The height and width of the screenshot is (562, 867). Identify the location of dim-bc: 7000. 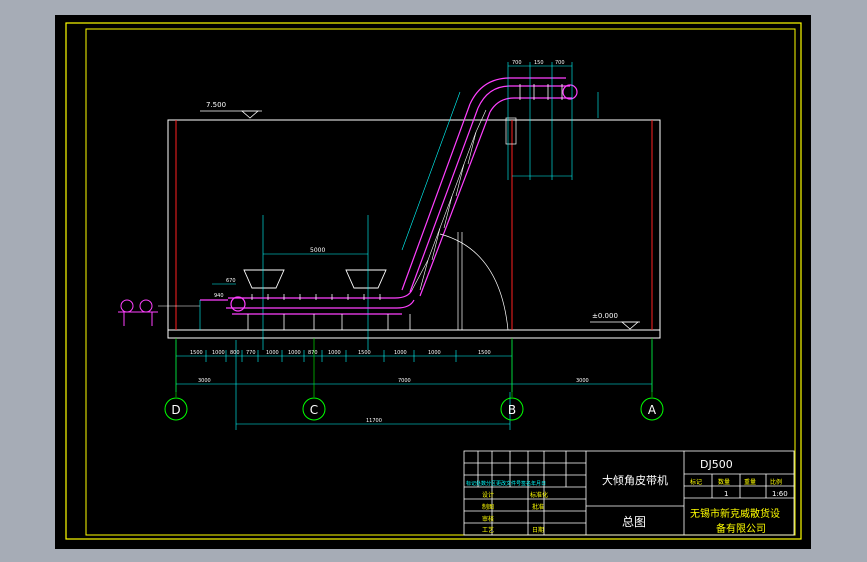
(404, 381).